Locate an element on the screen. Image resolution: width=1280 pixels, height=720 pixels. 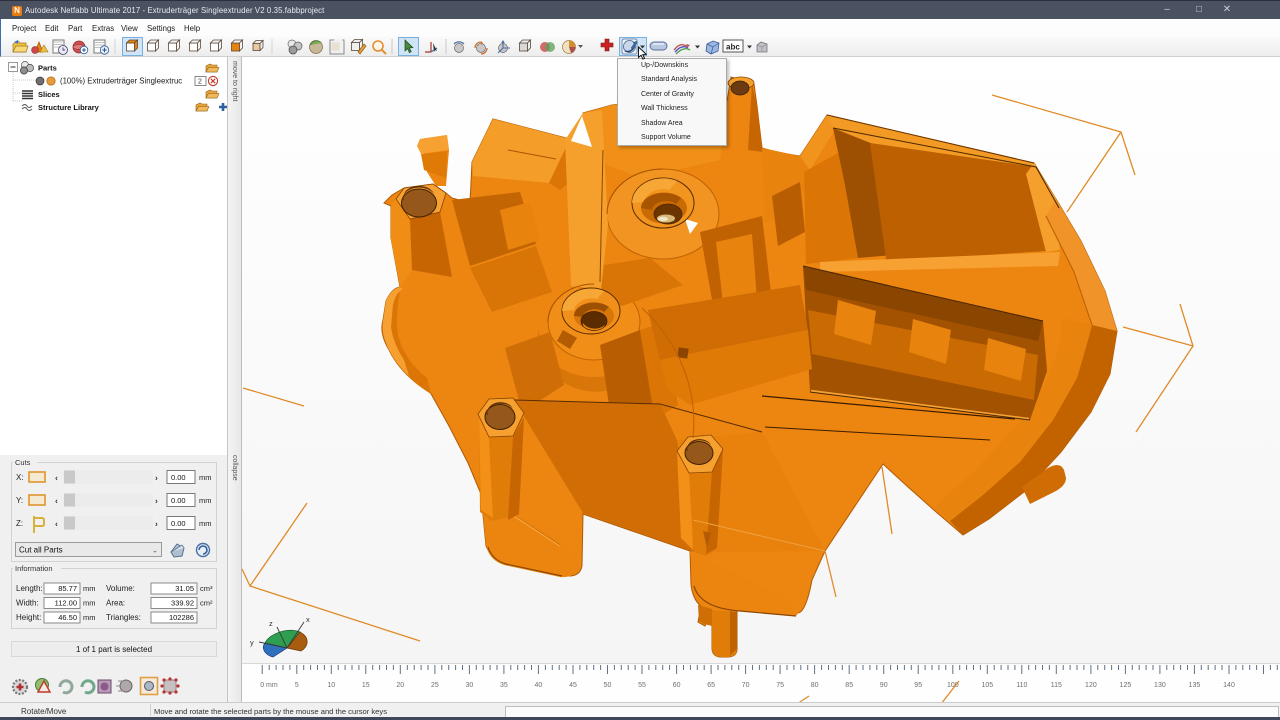
svg-text: 35 is located at coordinates (504, 685).